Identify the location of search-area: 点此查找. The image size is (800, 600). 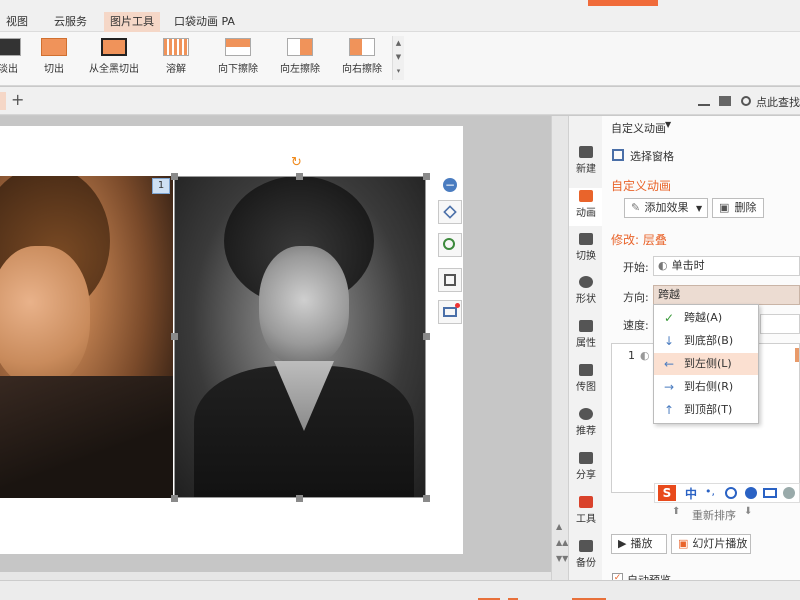
(748, 102).